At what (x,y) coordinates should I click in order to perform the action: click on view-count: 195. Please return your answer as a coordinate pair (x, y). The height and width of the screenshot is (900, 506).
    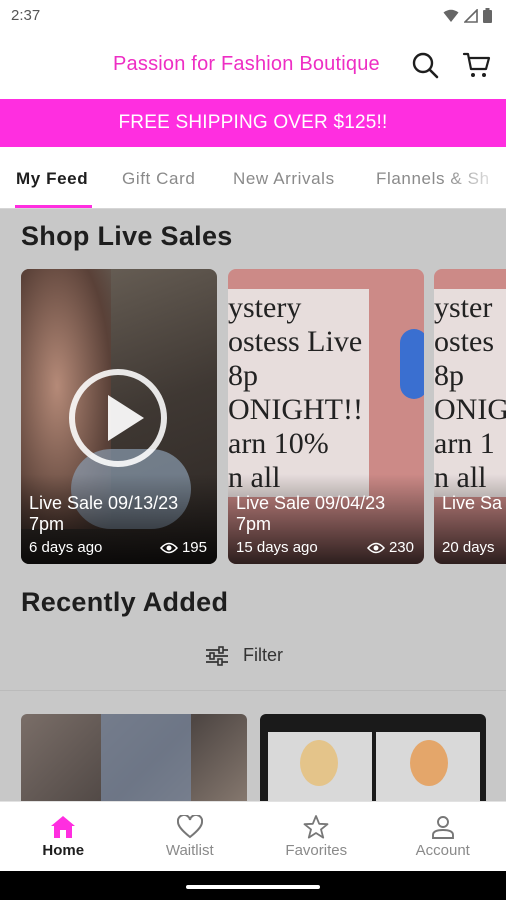
    Looking at the image, I should click on (183, 547).